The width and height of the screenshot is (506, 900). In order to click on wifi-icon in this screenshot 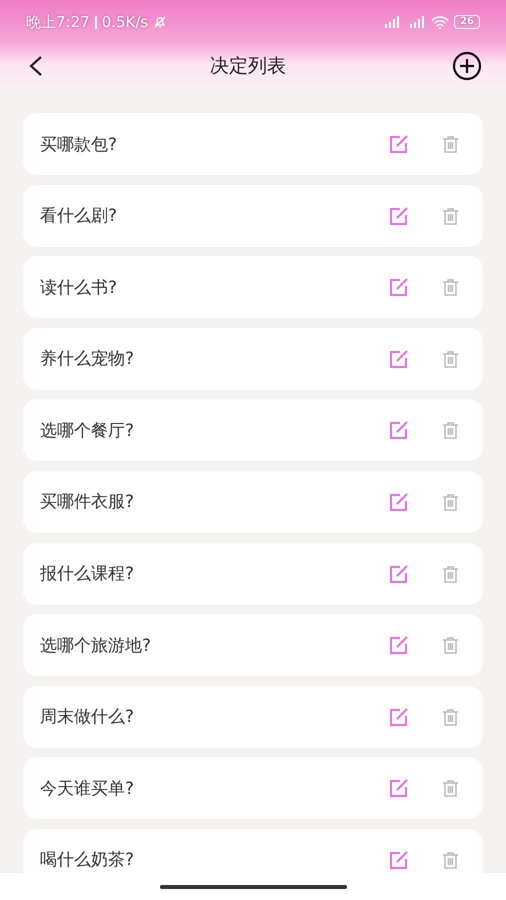, I will do `click(440, 22)`.